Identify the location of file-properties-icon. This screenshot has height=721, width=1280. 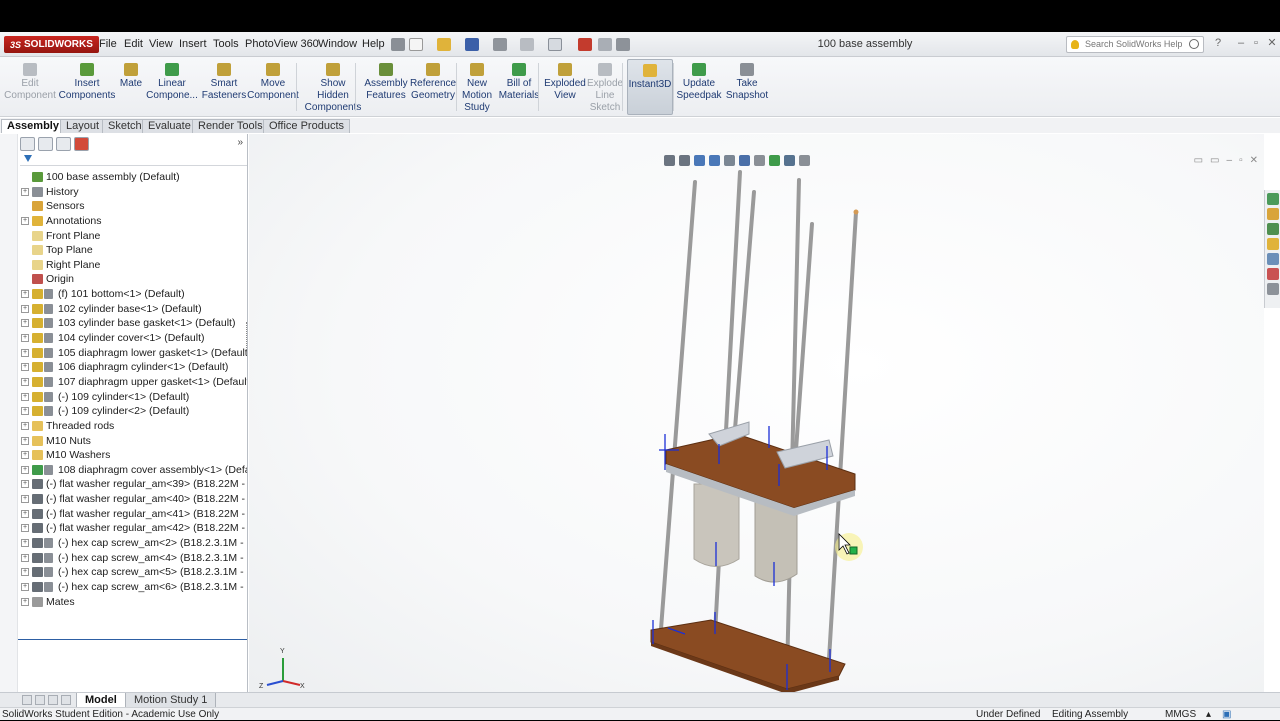
(605, 44).